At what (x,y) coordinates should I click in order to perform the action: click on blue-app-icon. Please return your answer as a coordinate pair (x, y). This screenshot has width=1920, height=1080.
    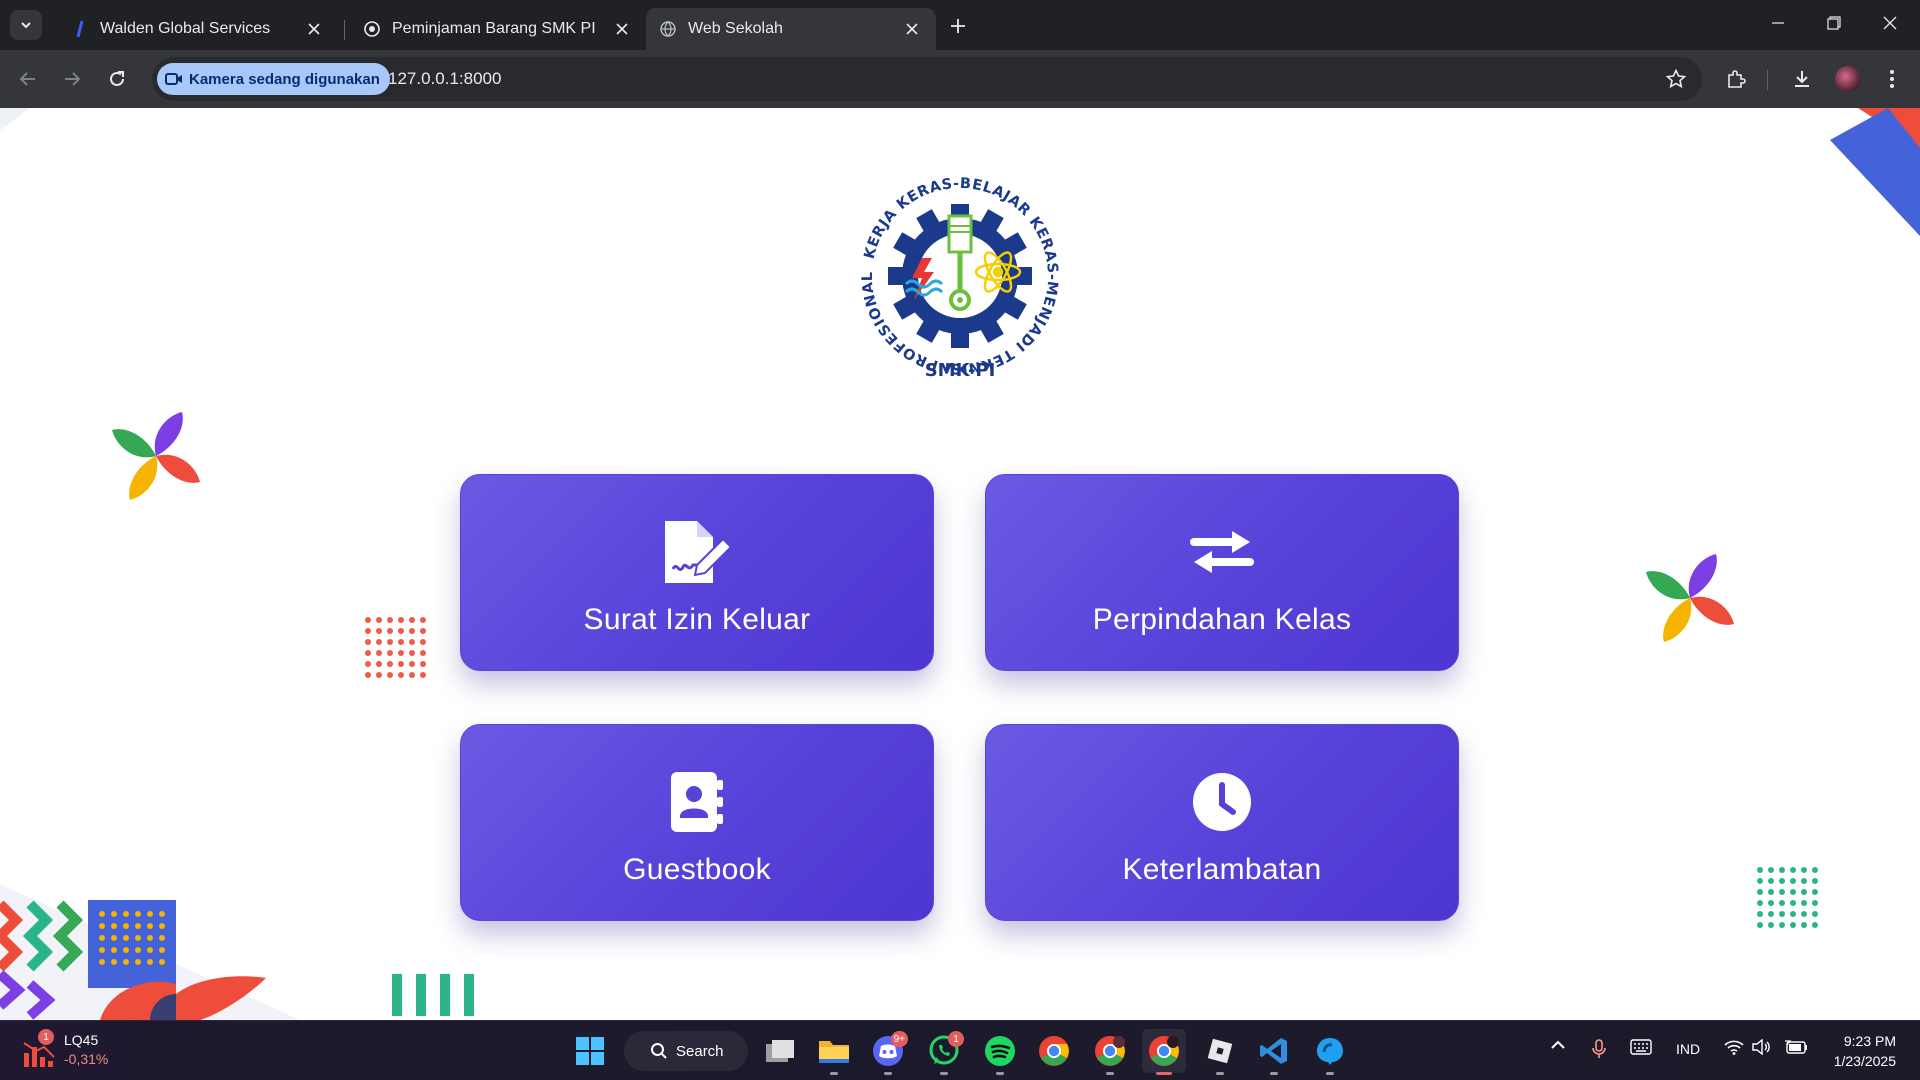
    Looking at the image, I should click on (1330, 1051).